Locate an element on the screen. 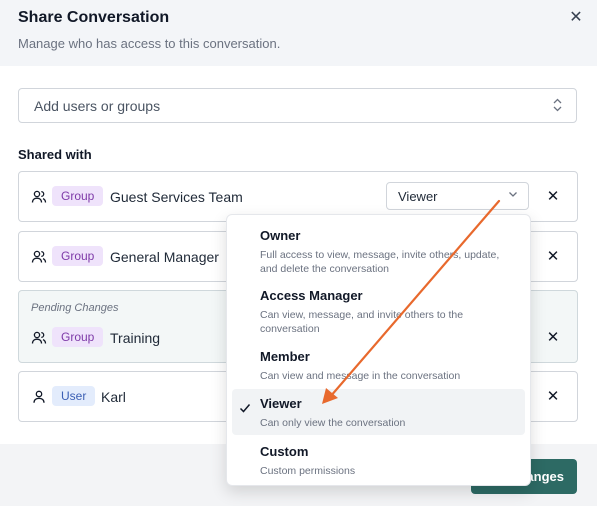 The height and width of the screenshot is (506, 597). role-option-description: Can only view the conversation is located at coordinates (333, 423).